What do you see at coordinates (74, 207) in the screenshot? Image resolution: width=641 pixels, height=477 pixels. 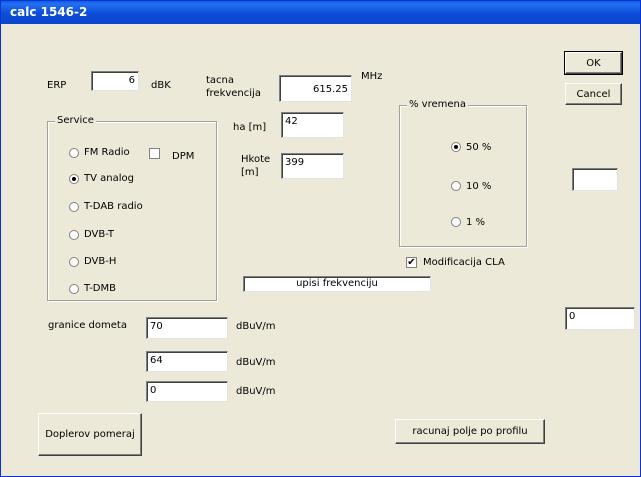 I see `service-radio-tdab` at bounding box center [74, 207].